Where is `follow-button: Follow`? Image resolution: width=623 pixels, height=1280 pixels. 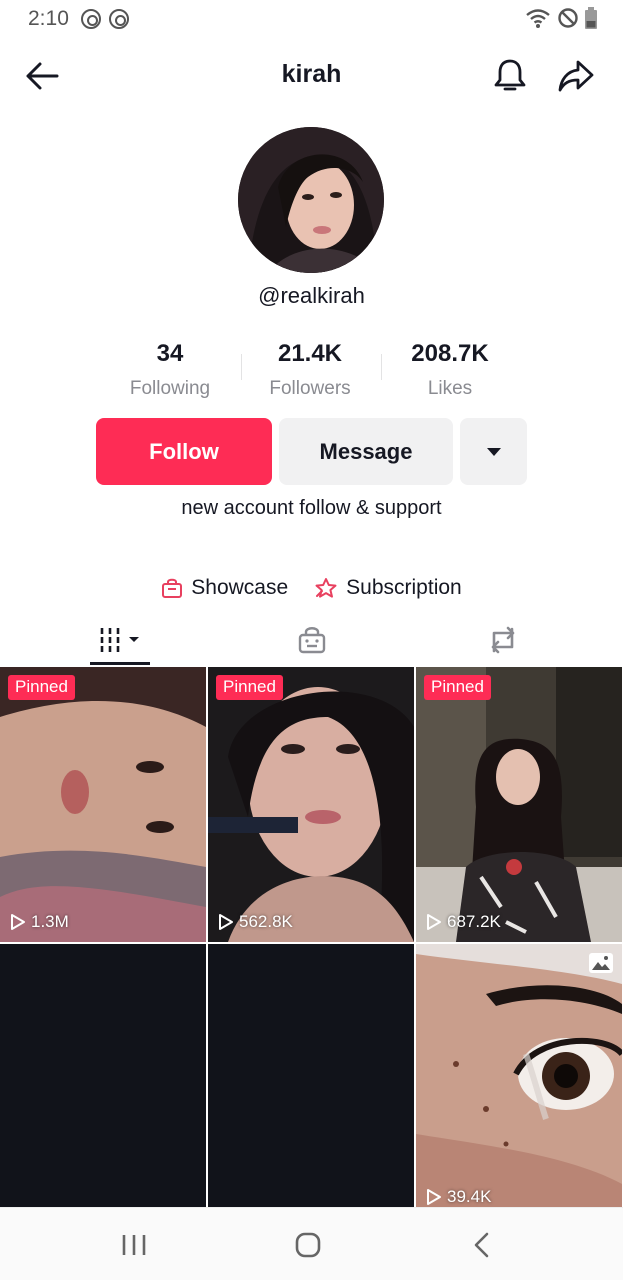 follow-button: Follow is located at coordinates (184, 451).